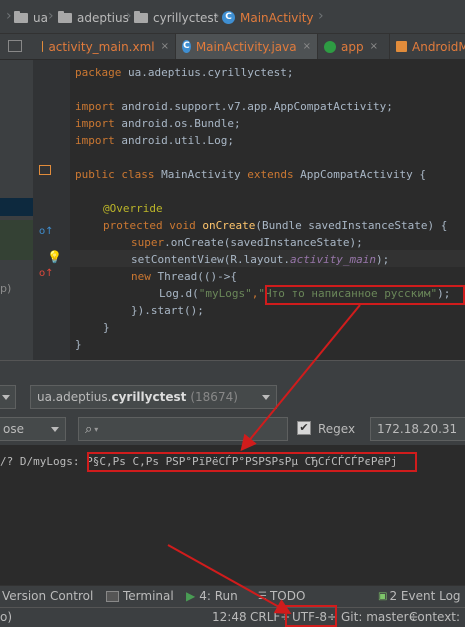 Image resolution: width=465 pixels, height=627 pixels. I want to click on arrow-to-encoding, so click(229, 579).